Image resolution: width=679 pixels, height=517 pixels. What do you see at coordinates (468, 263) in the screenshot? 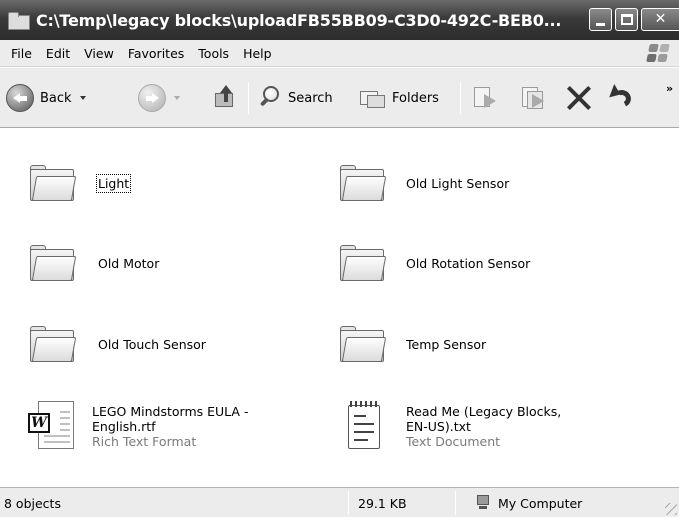
I see `folder-label: Old Rotation Sensor` at bounding box center [468, 263].